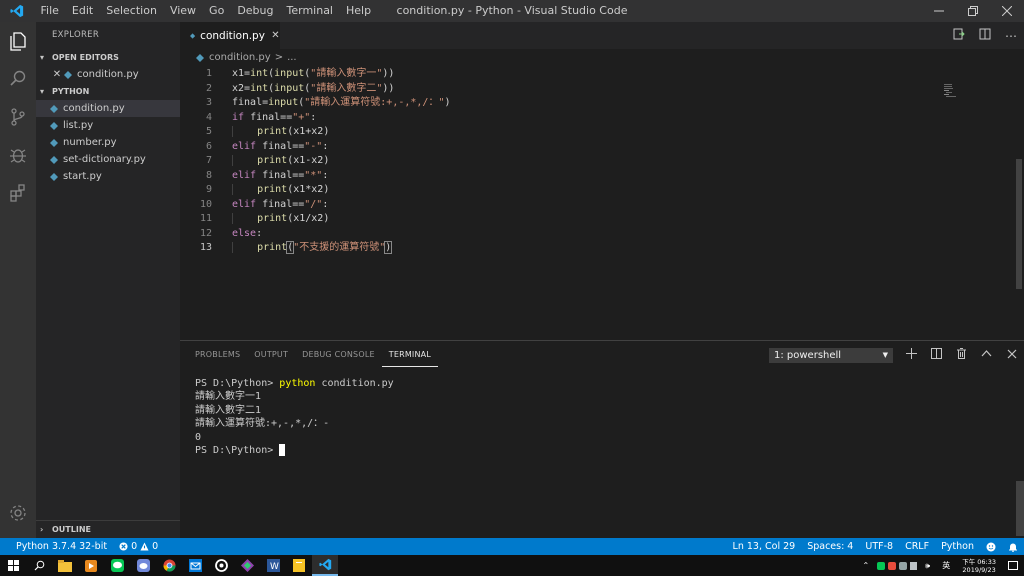 This screenshot has height=576, width=1024. I want to click on media-player-icon, so click(91, 565).